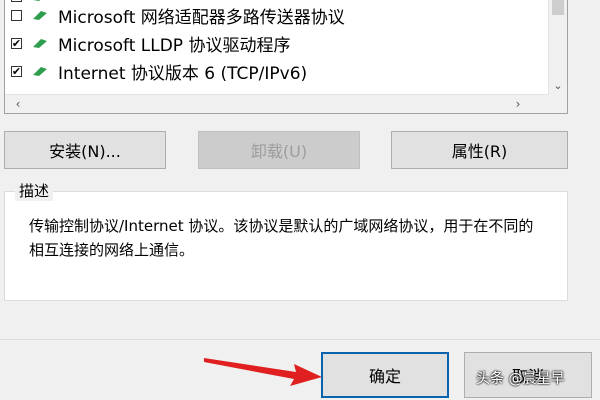 This screenshot has height=400, width=600. I want to click on scrollbar-thumb, so click(558, 7).